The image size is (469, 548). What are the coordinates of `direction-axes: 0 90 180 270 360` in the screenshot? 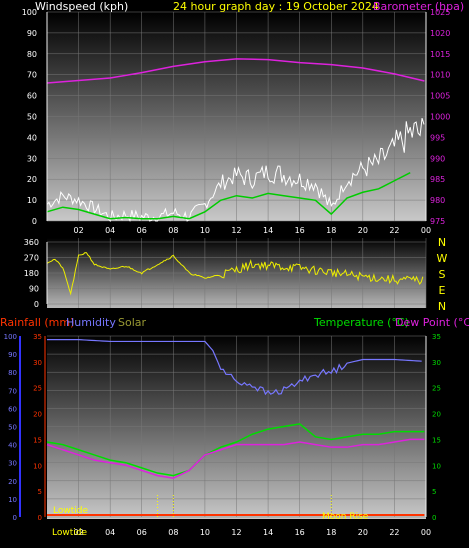 It's located at (36, 273).